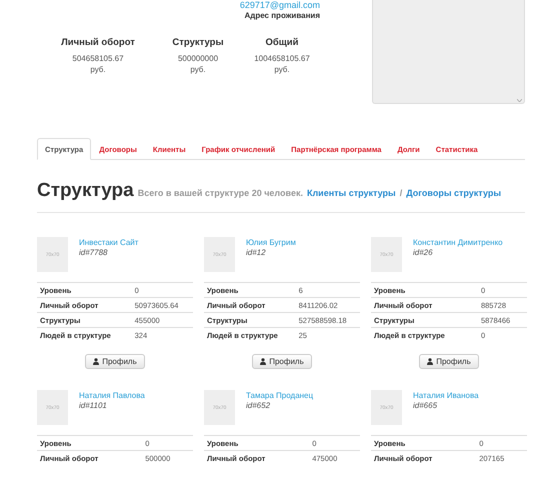 The image size is (553, 480). Describe the element at coordinates (280, 395) in the screenshot. I see `member-name-link: Тамара Проданец` at that location.